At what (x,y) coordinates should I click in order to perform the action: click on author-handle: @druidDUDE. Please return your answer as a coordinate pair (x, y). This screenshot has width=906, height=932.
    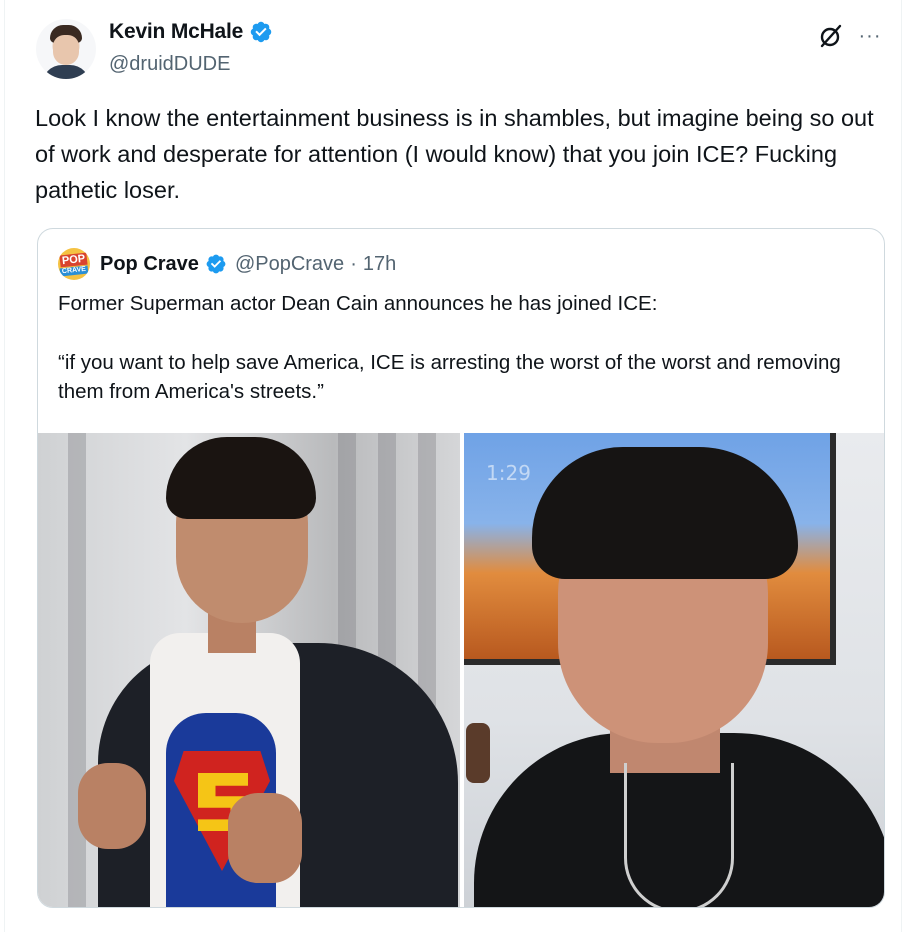
    Looking at the image, I should click on (169, 64).